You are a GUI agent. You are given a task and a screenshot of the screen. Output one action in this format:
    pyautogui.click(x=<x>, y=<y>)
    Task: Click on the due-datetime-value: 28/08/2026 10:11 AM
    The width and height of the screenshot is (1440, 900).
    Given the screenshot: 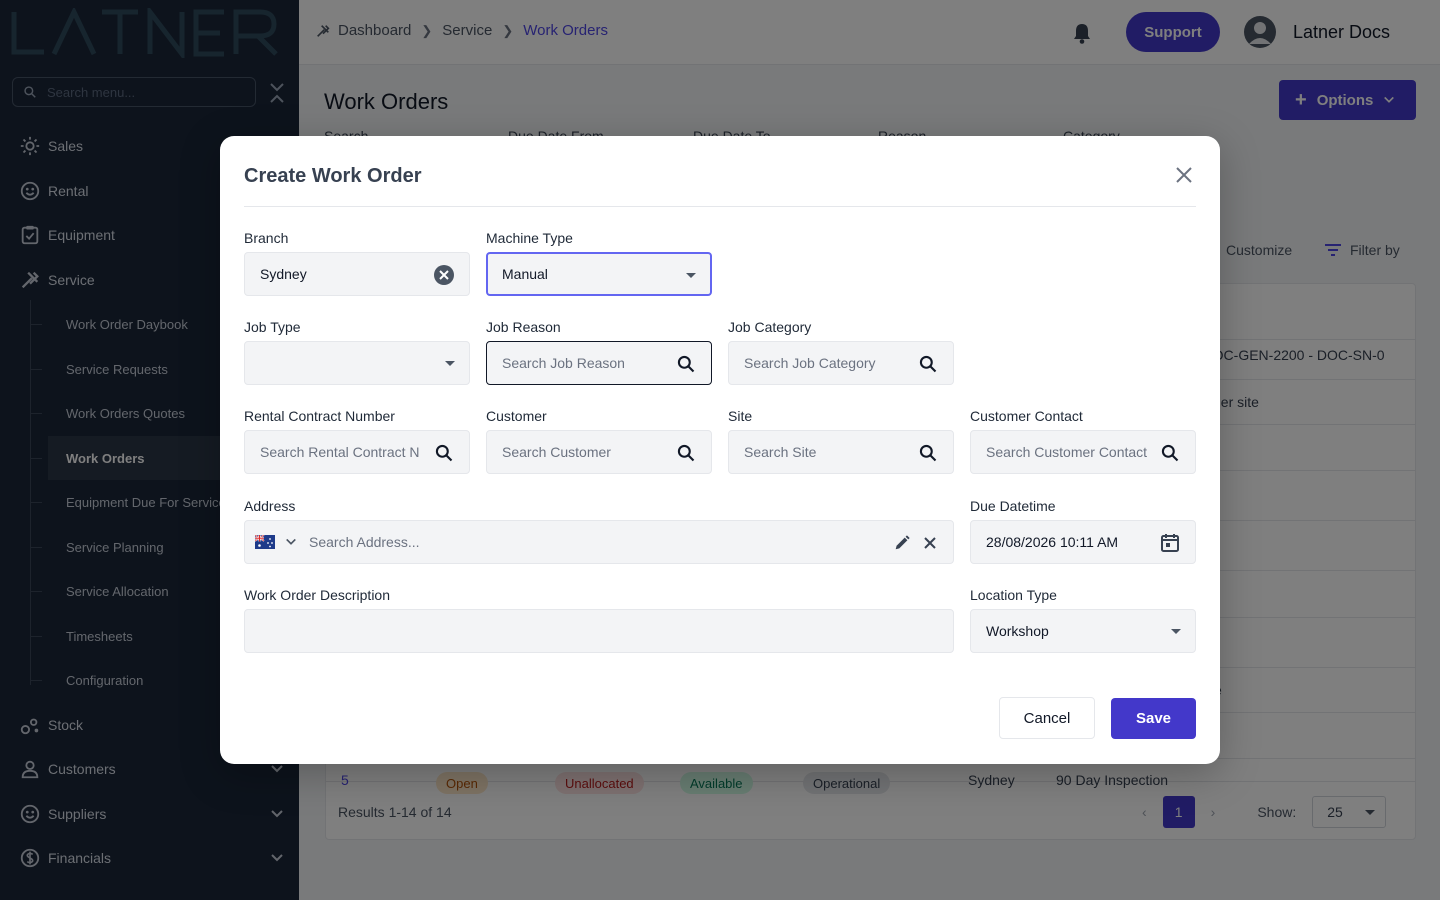 What is the action you would take?
    pyautogui.click(x=1052, y=542)
    